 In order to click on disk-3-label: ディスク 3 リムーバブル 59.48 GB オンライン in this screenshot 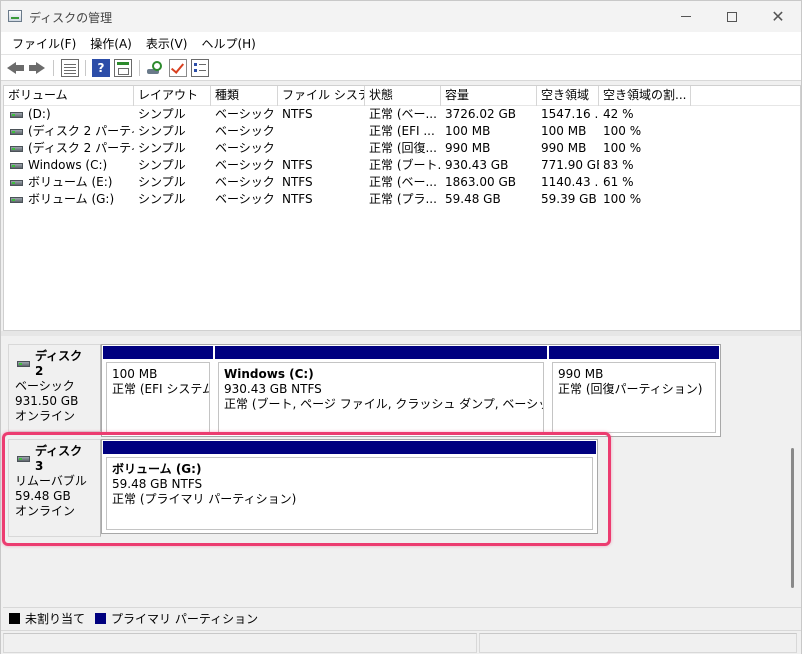, I will do `click(54, 488)`.